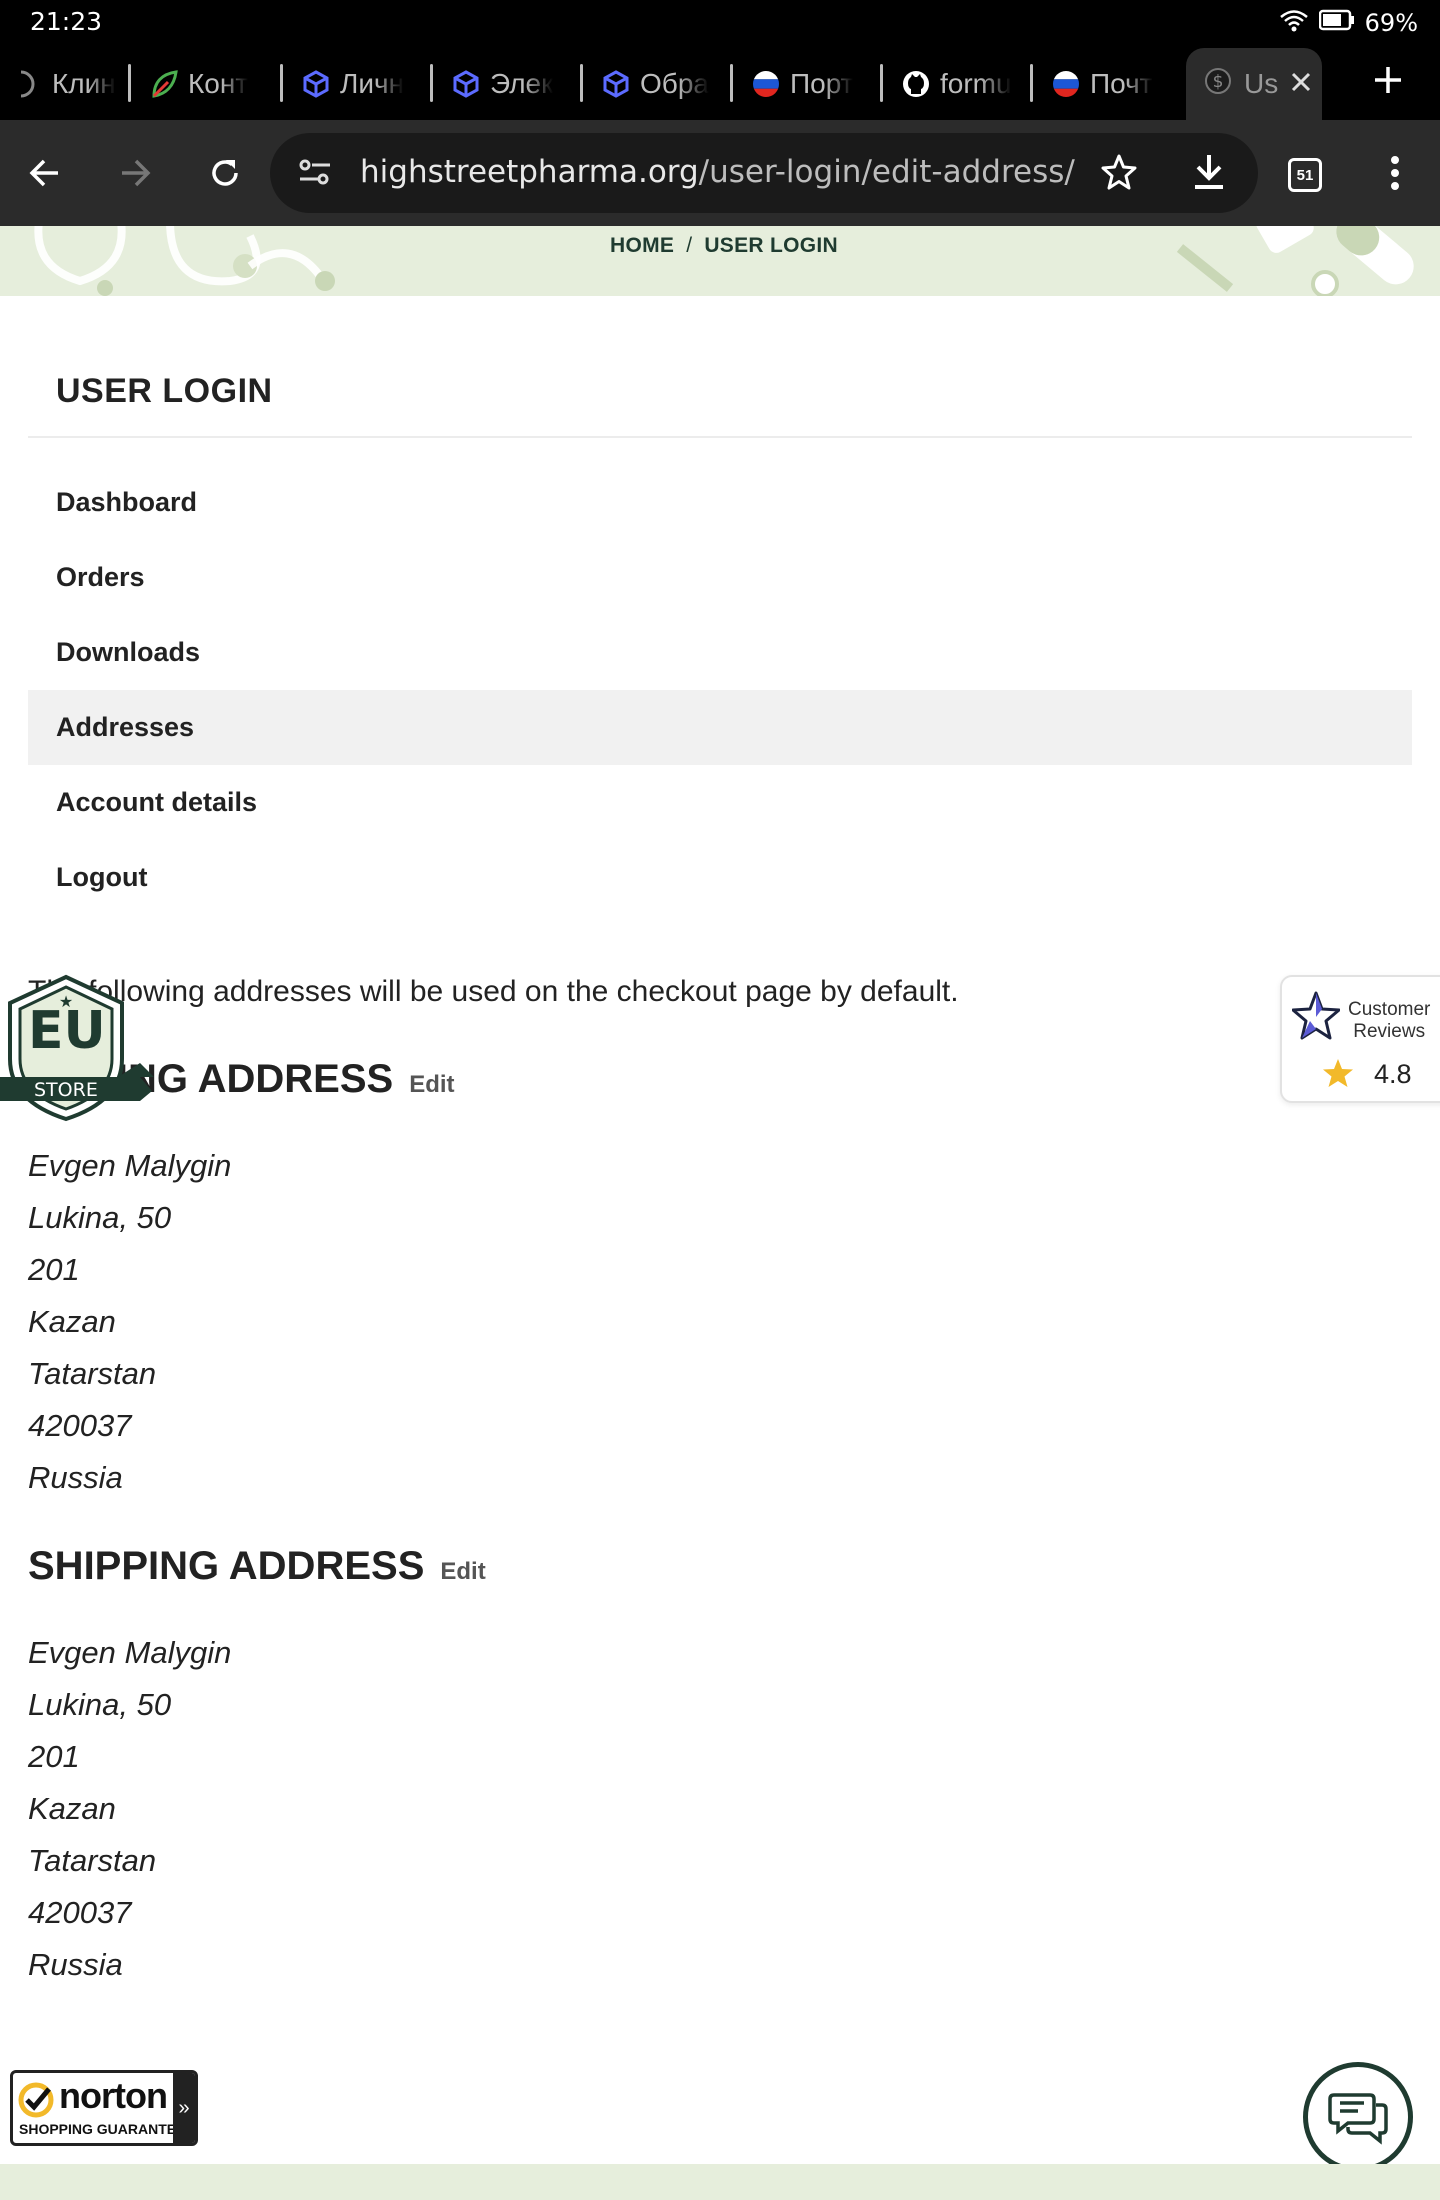  I want to click on browser-tab: Конт, so click(209, 84).